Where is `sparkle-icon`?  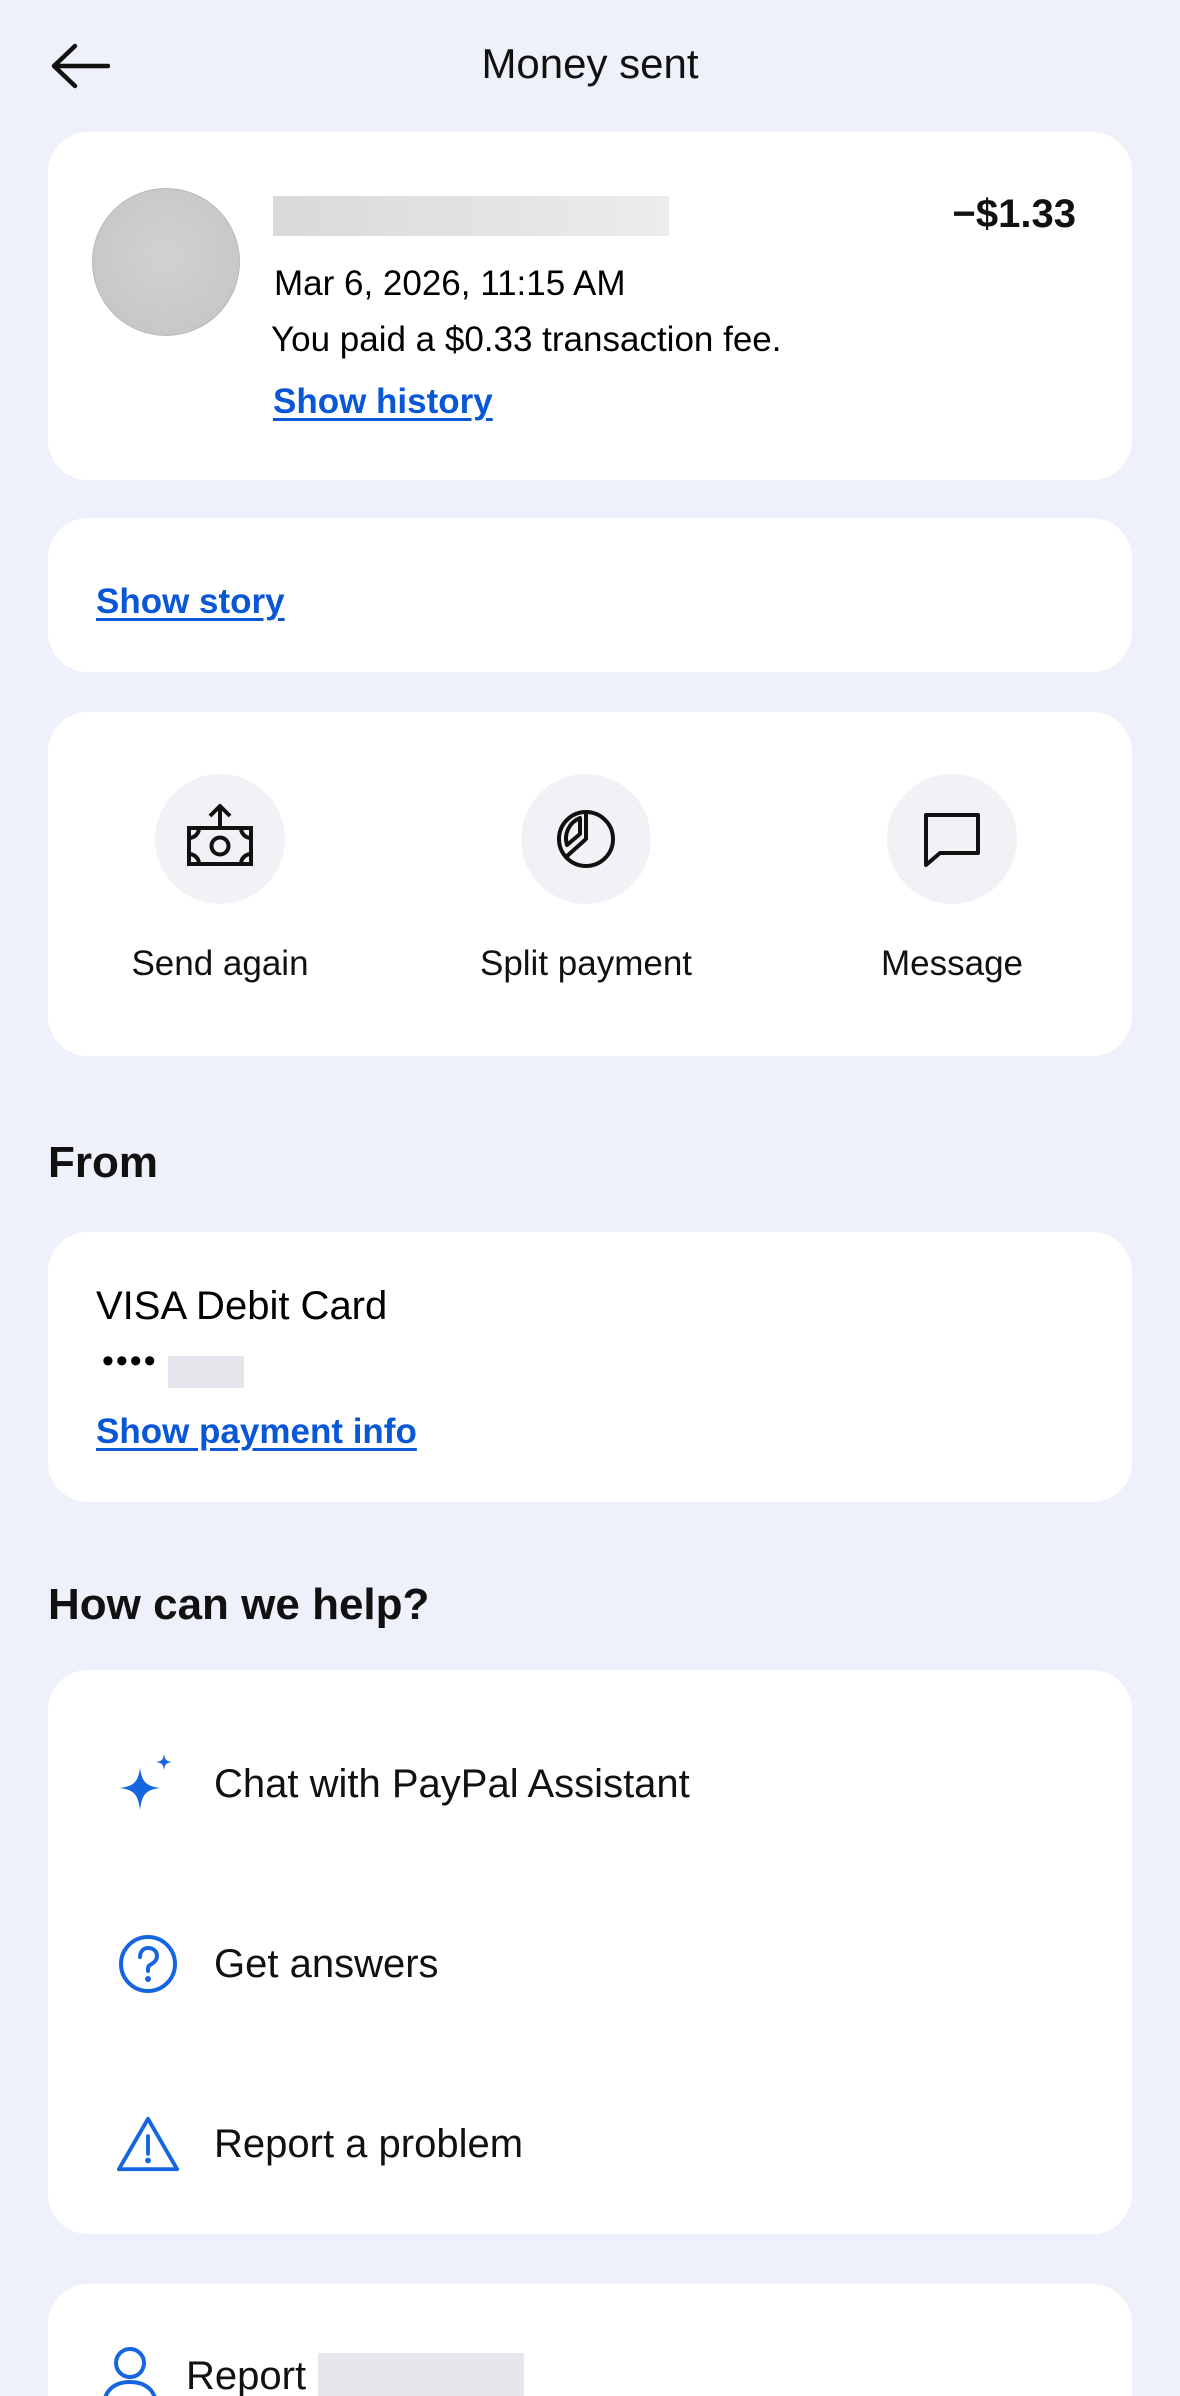
sparkle-icon is located at coordinates (148, 1784).